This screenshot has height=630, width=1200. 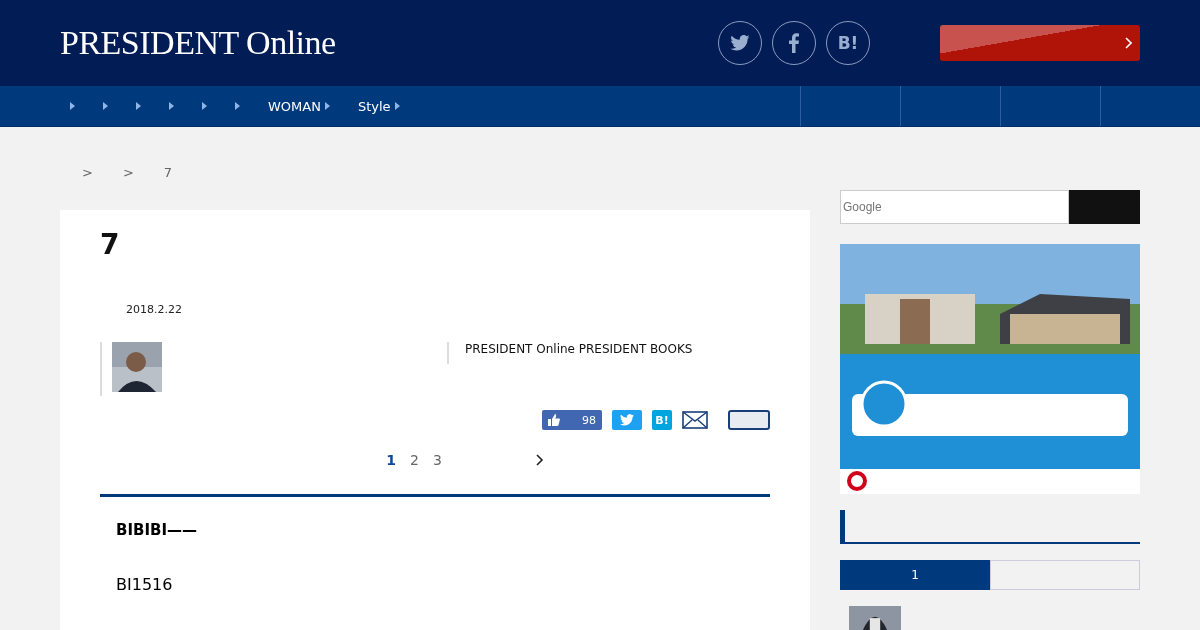 I want to click on tweet-button, so click(x=627, y=420).